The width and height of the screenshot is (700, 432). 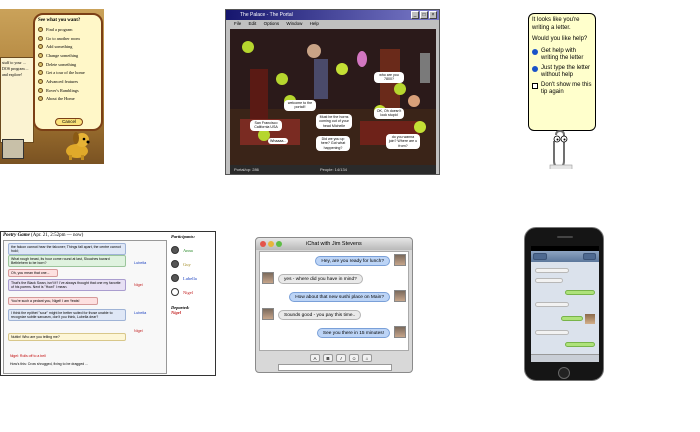 I want to click on clippy-option-help: Get help with writing the letter, so click(x=562, y=55).